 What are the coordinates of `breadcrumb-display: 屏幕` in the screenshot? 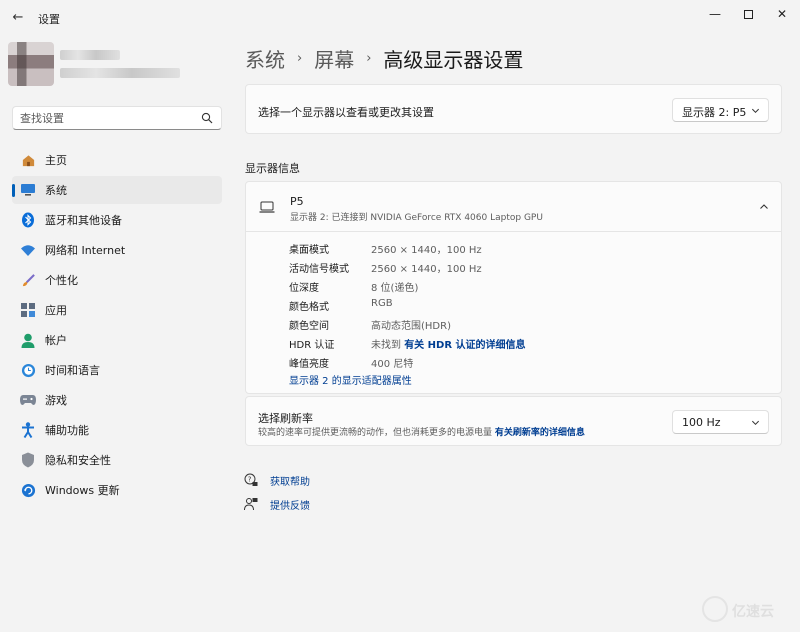 It's located at (334, 58).